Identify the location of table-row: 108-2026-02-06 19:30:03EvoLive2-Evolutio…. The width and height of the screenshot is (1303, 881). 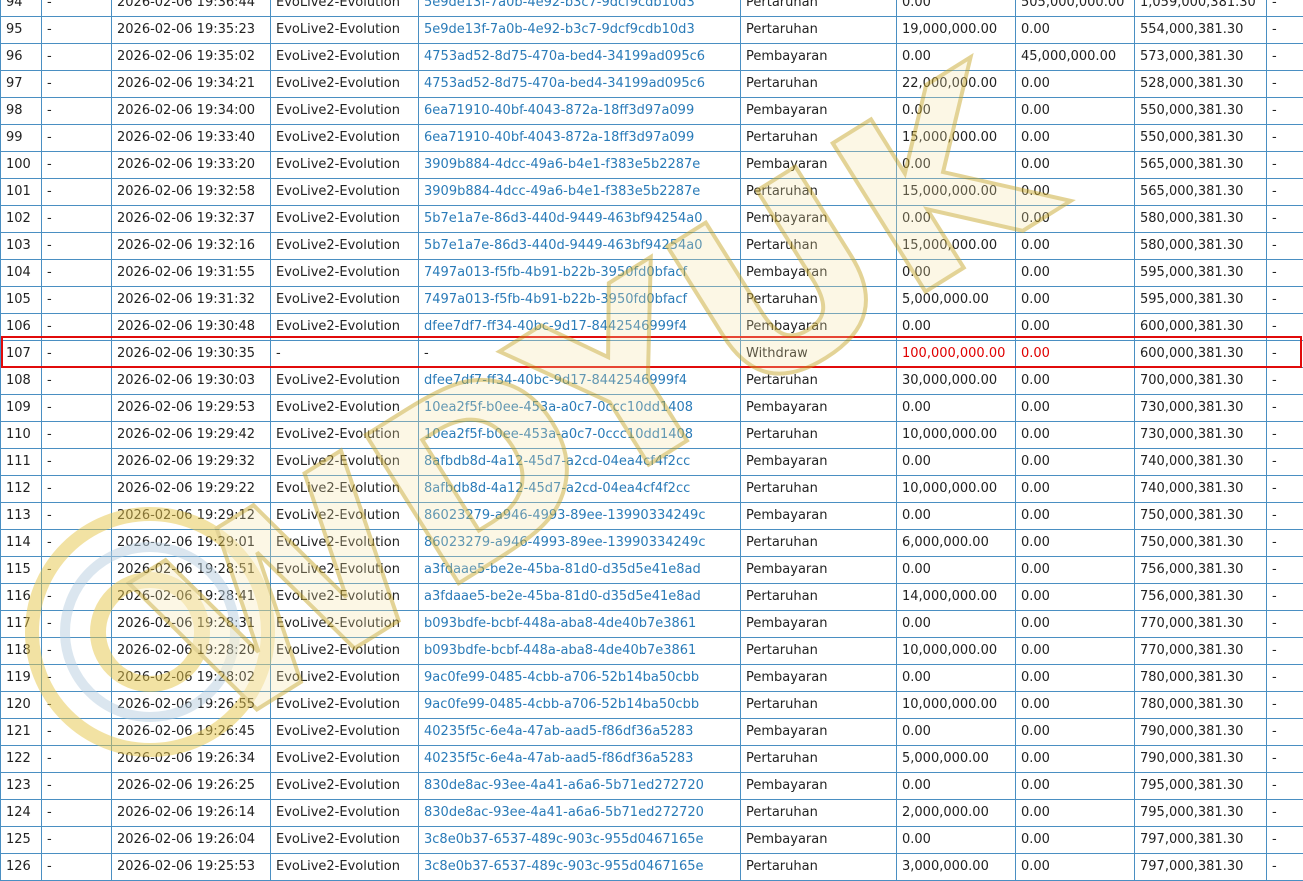
(652, 381).